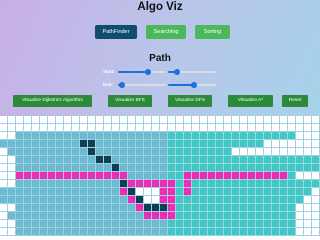 The width and height of the screenshot is (320, 240). What do you see at coordinates (194, 85) in the screenshot?
I see `slider-handle` at bounding box center [194, 85].